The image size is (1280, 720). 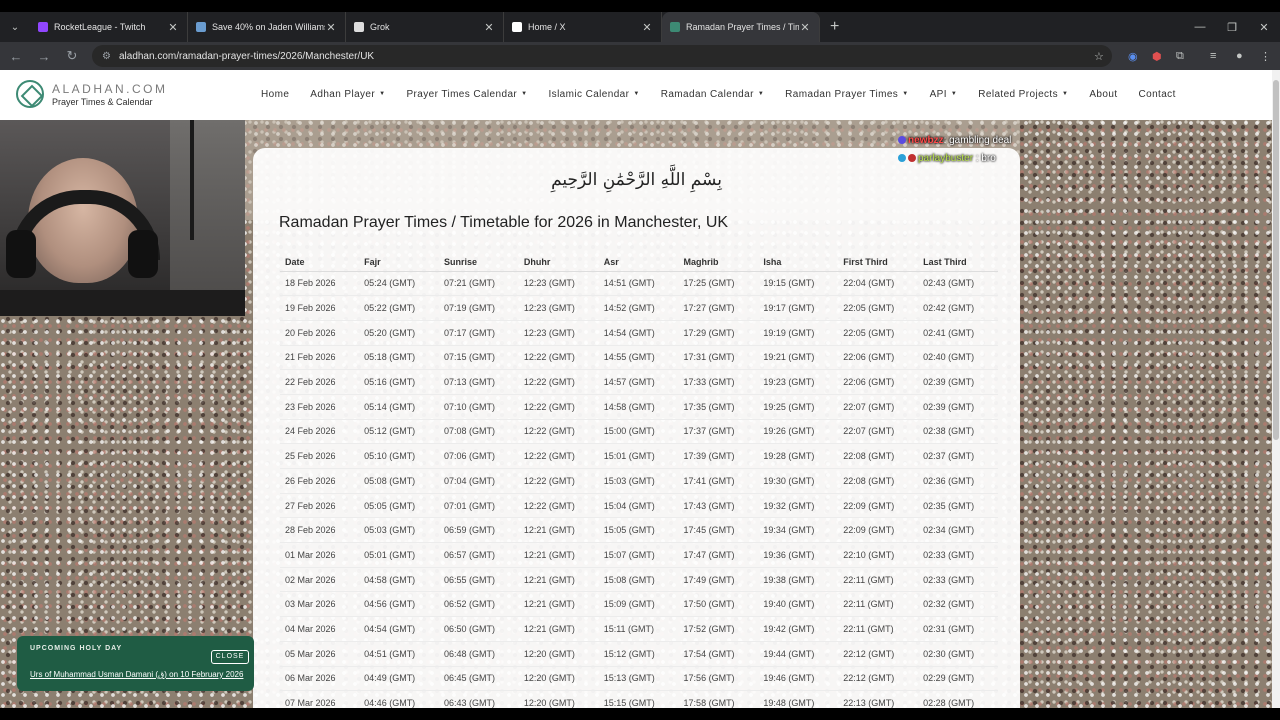 I want to click on table-cell: 06:48 (GMT), so click(x=479, y=654).